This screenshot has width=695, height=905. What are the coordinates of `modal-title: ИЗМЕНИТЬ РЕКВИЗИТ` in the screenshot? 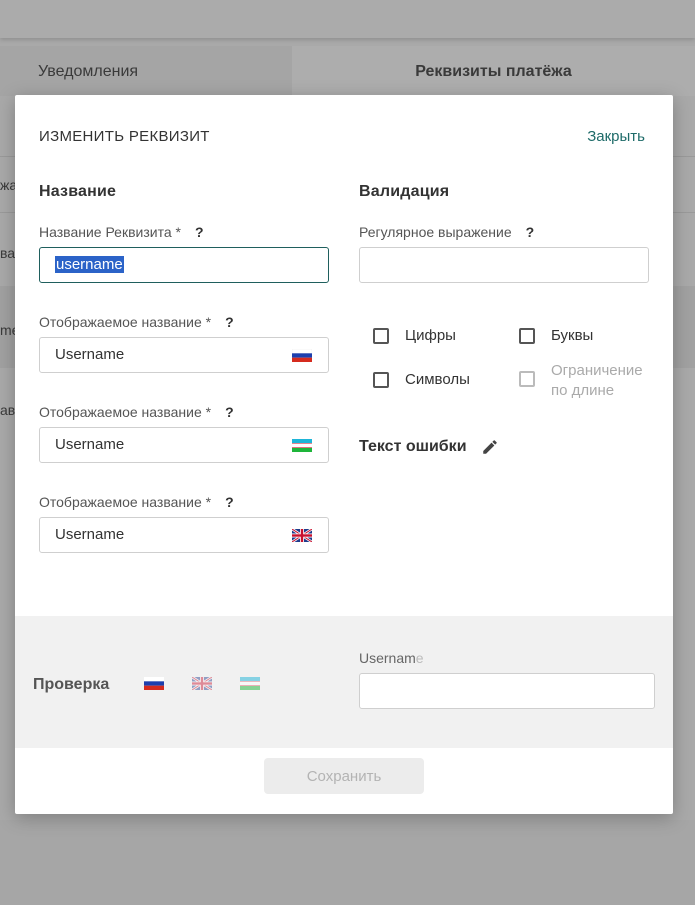 It's located at (124, 136).